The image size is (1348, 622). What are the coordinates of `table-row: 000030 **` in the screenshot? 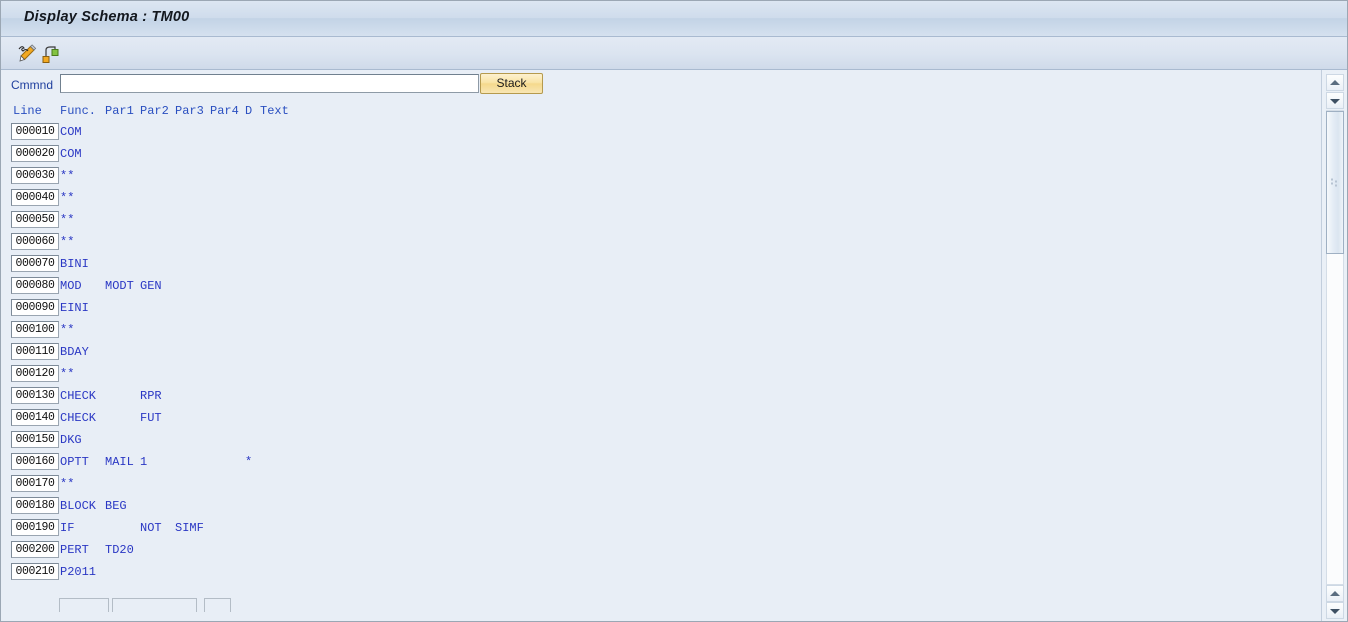 It's located at (661, 177).